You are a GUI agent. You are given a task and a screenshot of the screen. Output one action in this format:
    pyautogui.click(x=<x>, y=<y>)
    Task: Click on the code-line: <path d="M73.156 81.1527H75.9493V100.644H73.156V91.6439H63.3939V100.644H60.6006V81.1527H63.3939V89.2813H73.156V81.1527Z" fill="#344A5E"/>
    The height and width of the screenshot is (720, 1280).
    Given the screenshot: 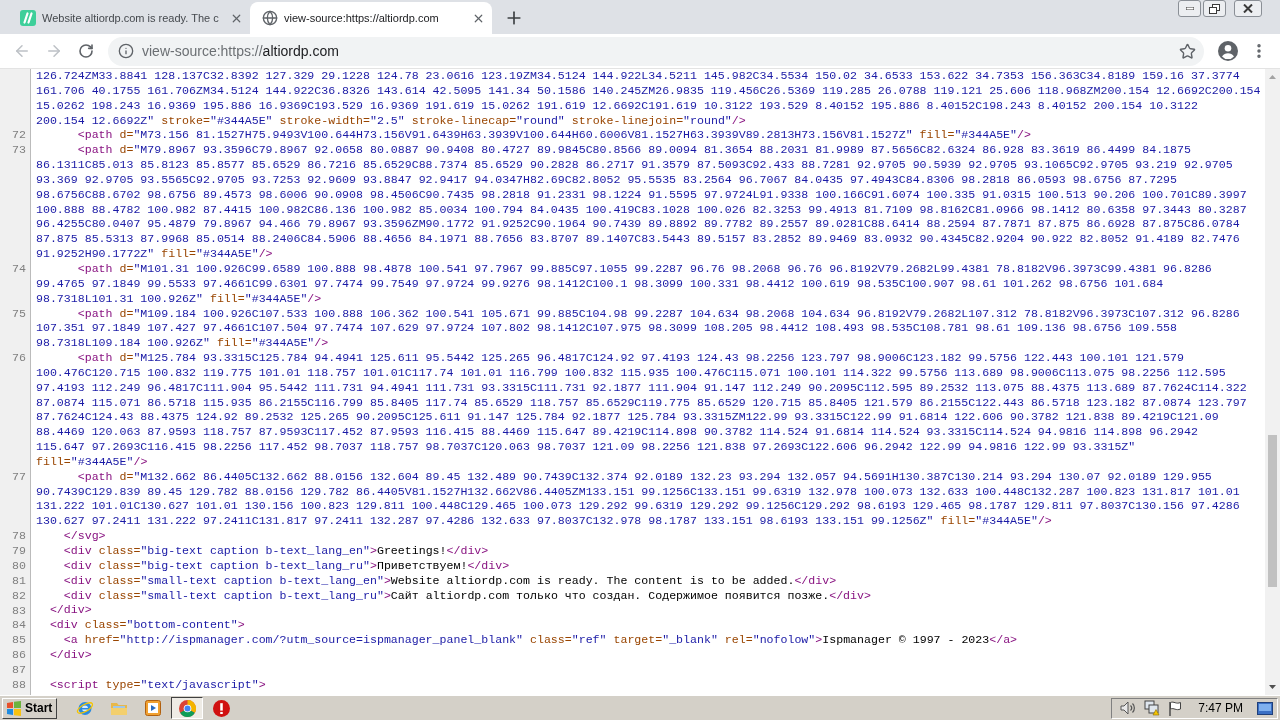 What is the action you would take?
    pyautogui.click(x=553, y=136)
    